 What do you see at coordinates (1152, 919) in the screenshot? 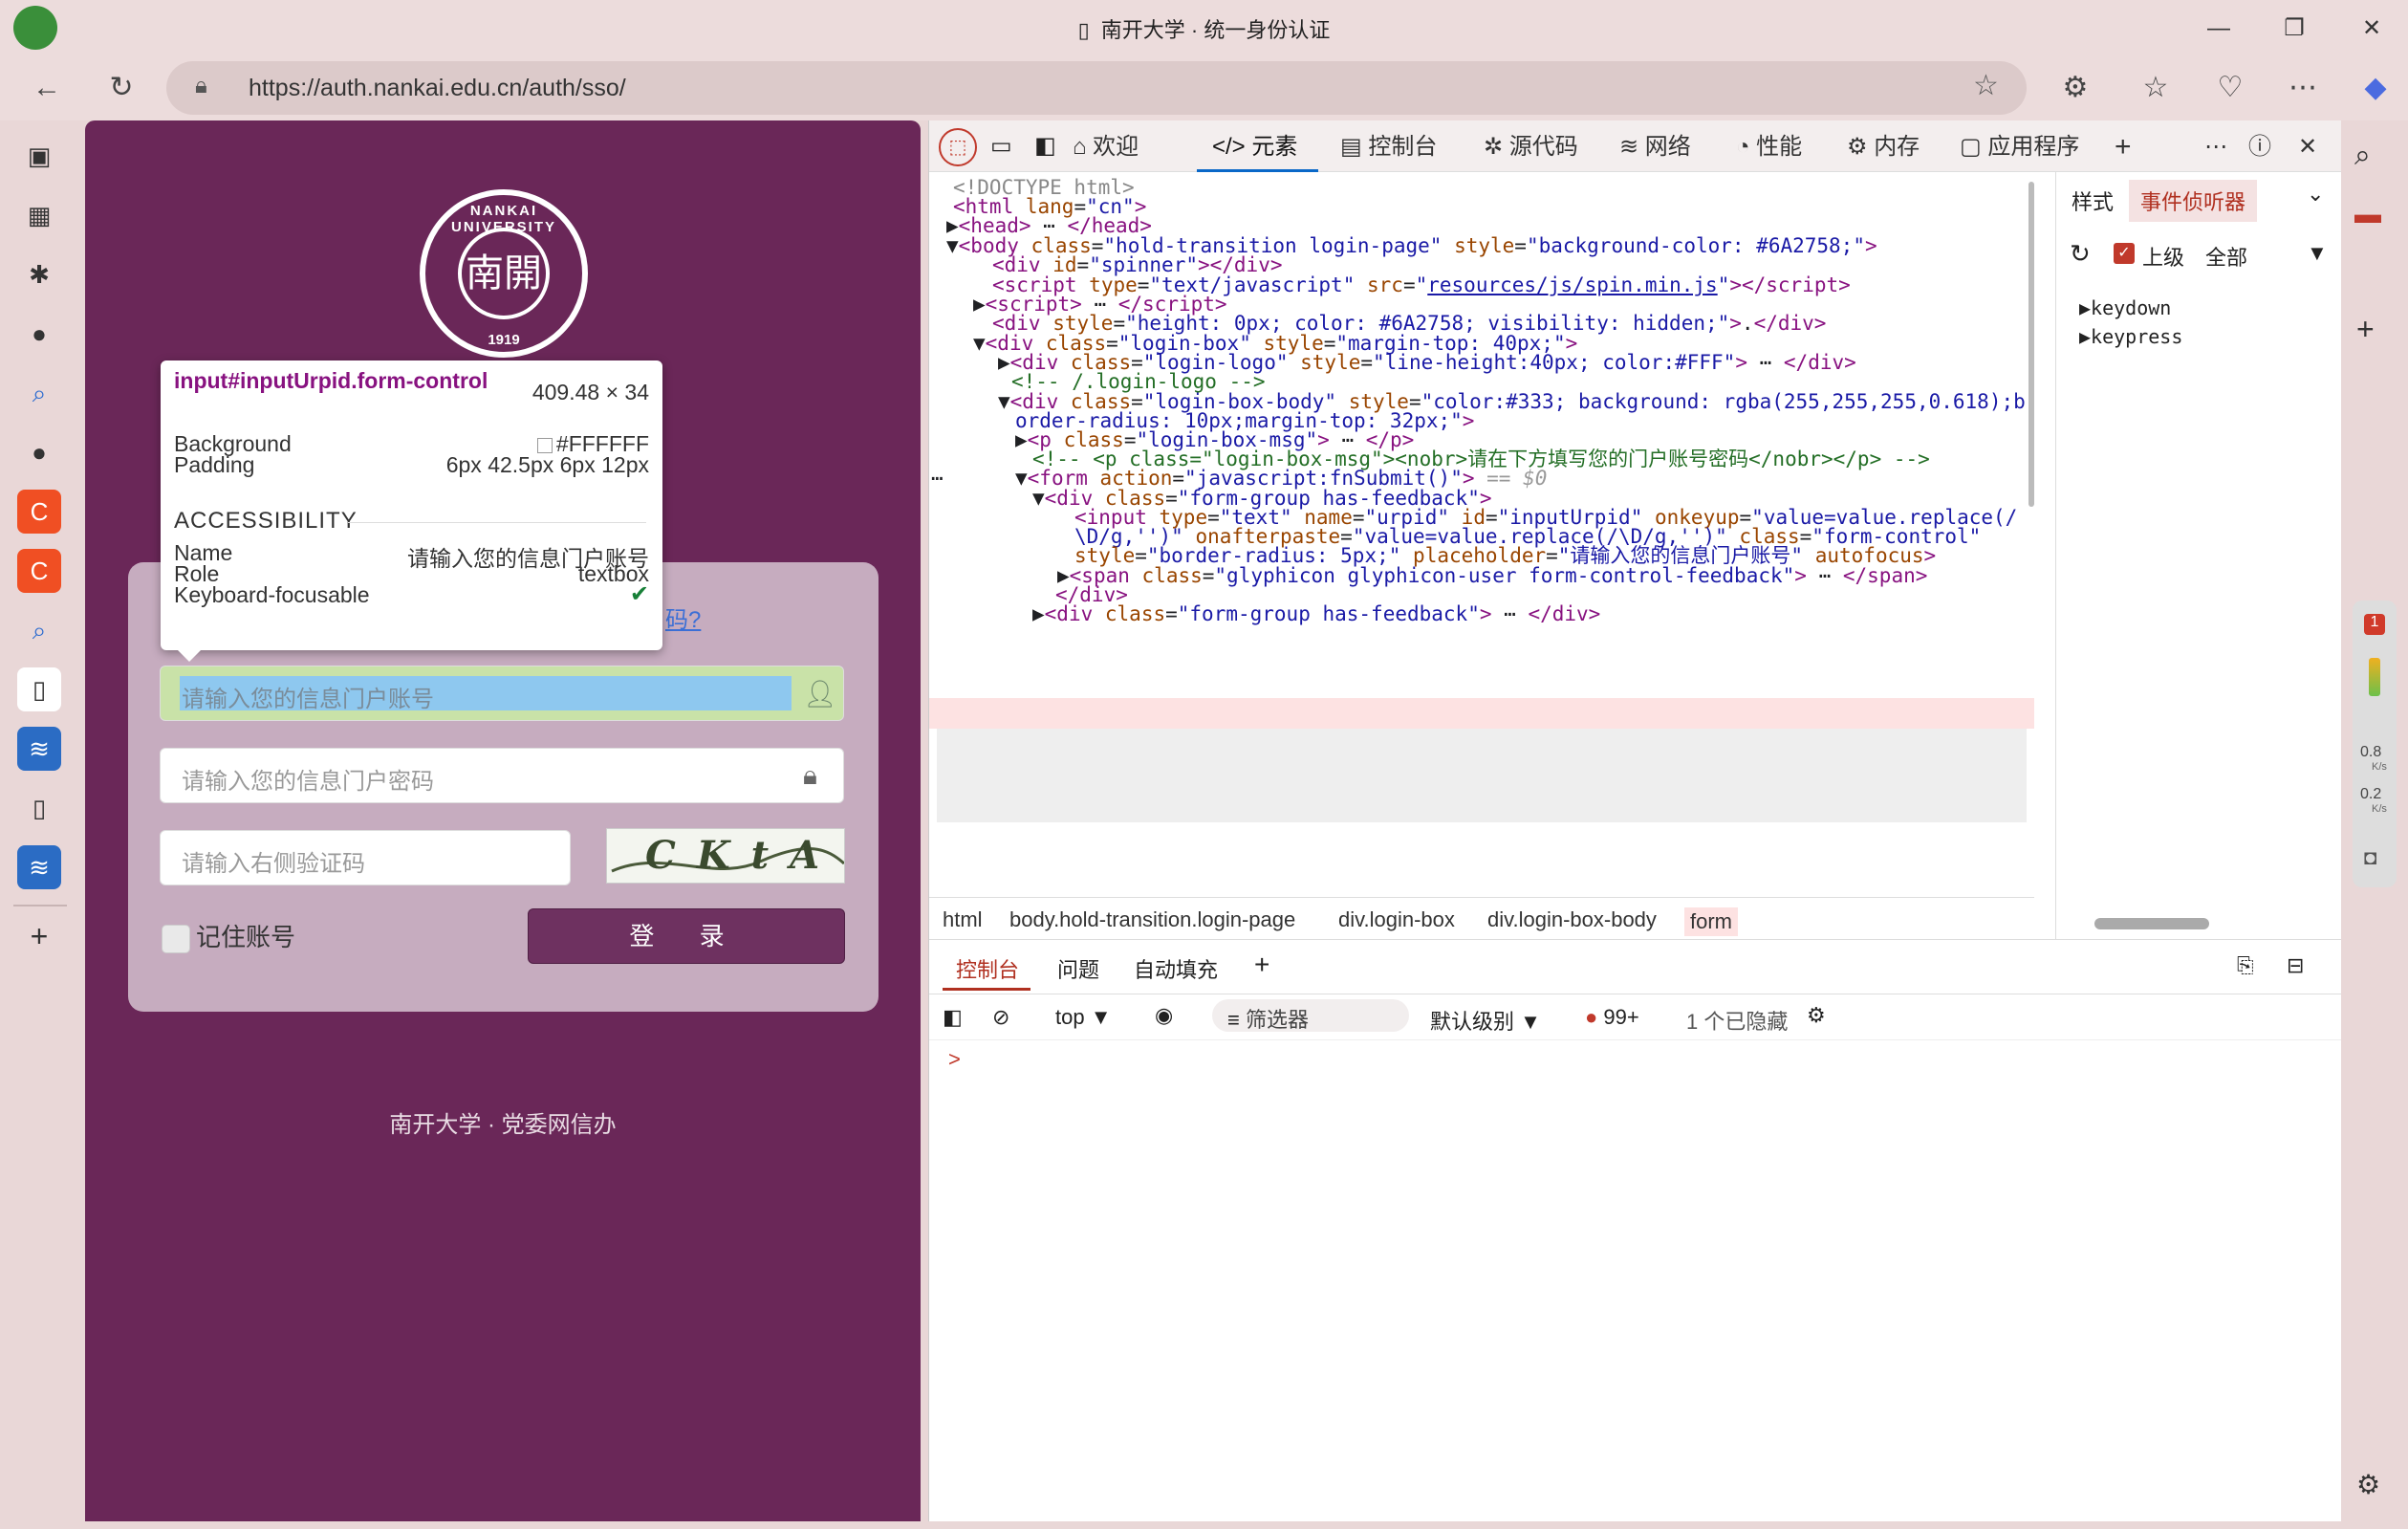
I see `breadcrumb-item: body.hold-transition.login-page` at bounding box center [1152, 919].